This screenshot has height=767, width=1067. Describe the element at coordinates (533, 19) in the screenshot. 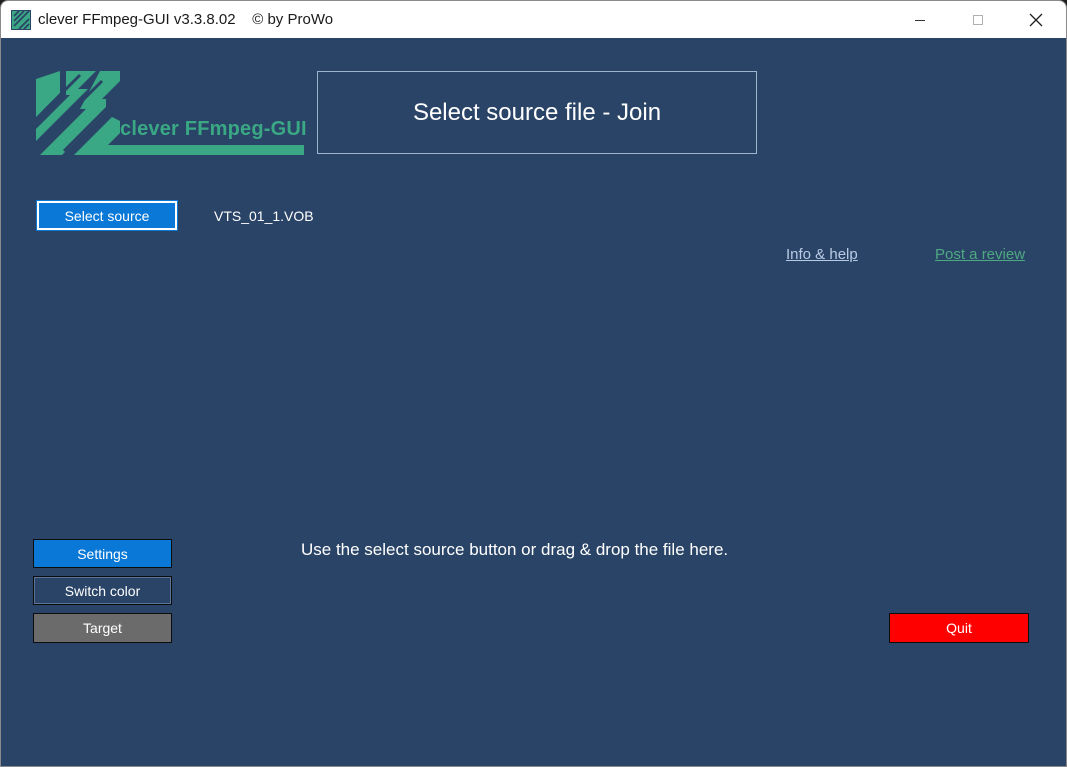

I see `title-bar: clever FFmpeg-GUI v3.3.8.02 © by ProWo` at that location.